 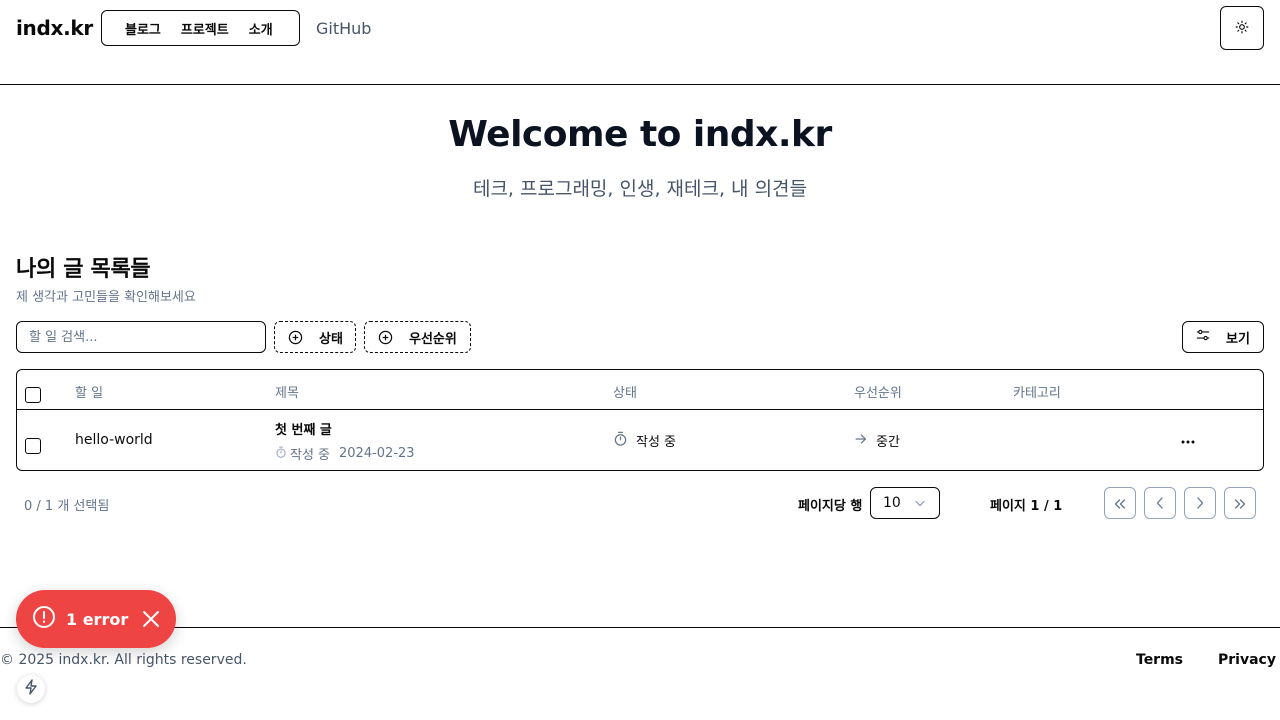 What do you see at coordinates (151, 619) in the screenshot?
I see `close-icon` at bounding box center [151, 619].